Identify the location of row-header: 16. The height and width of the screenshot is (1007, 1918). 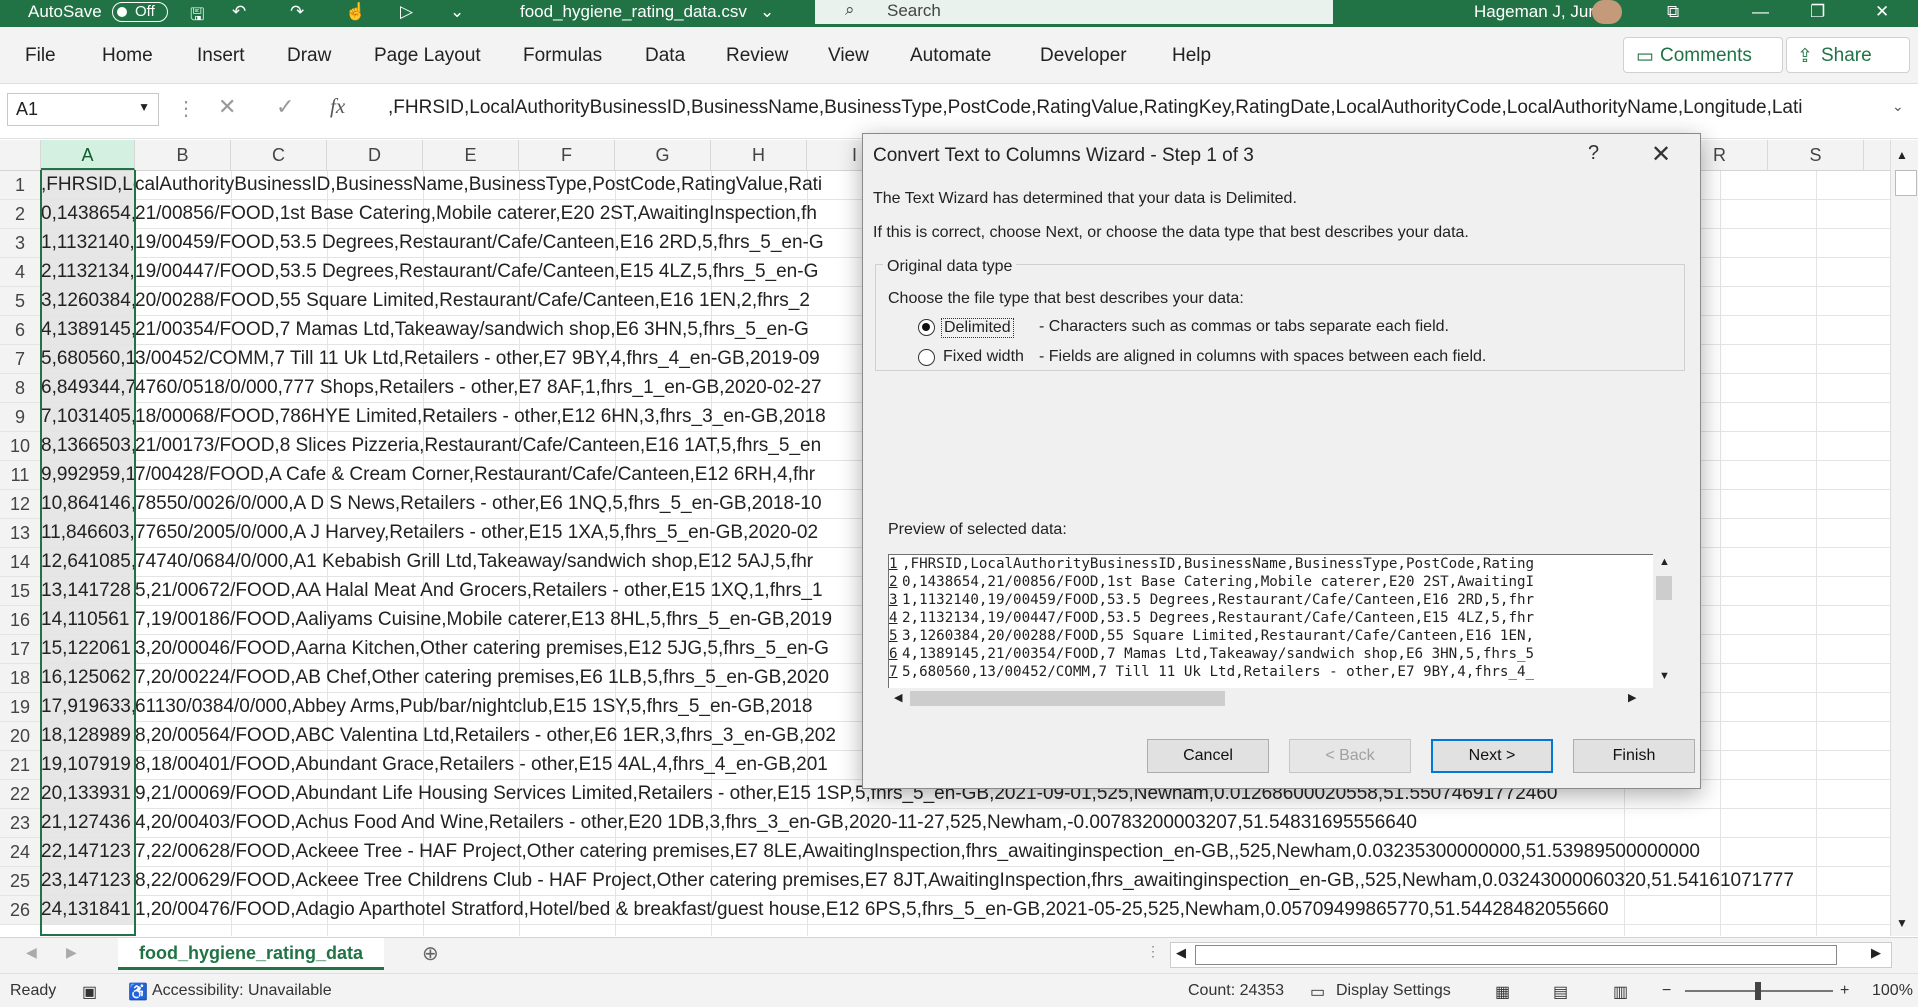
(20, 620).